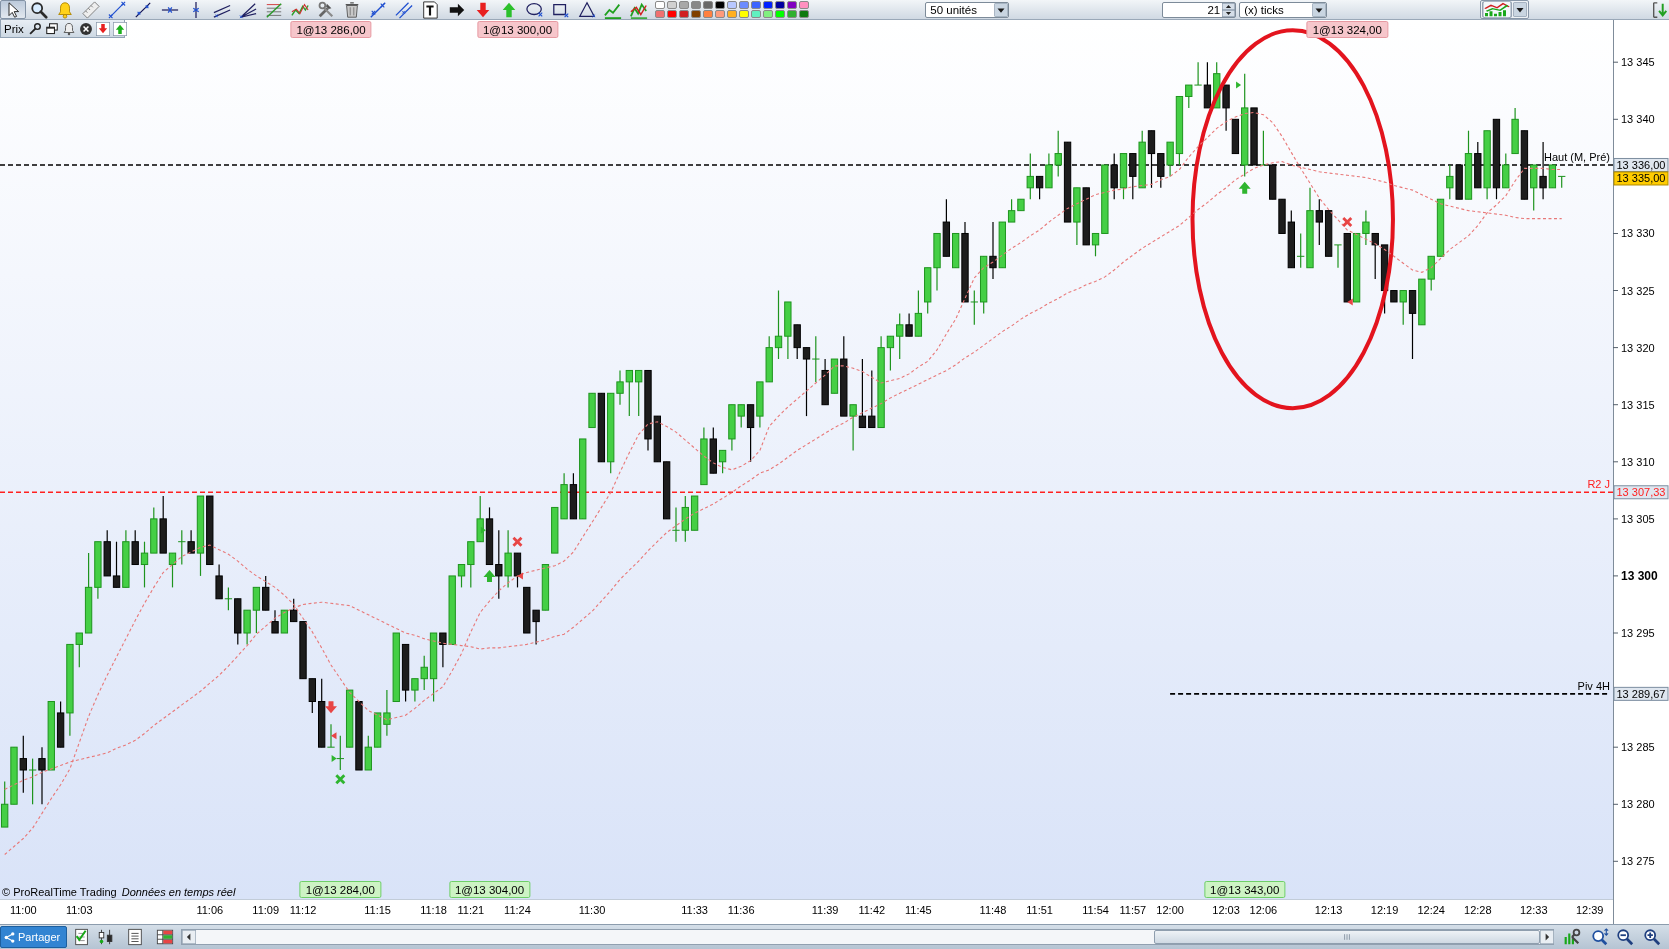  Describe the element at coordinates (1347, 222) in the screenshot. I see `cross-icon` at that location.